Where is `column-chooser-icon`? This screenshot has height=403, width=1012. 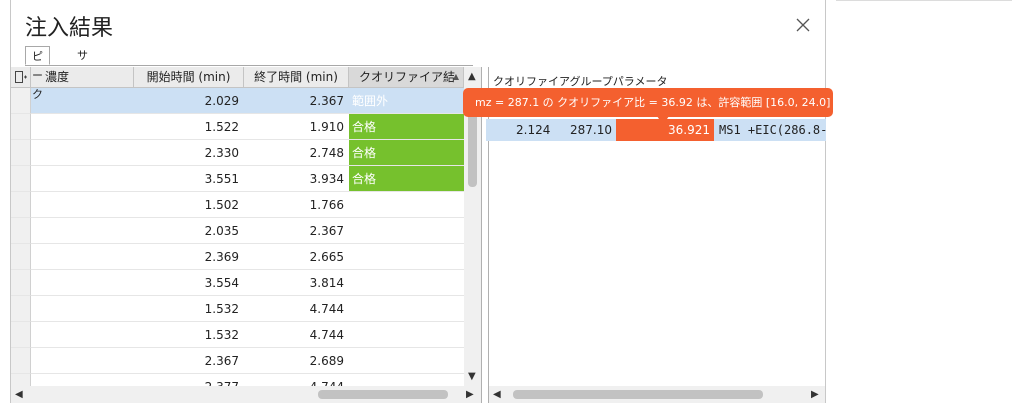 column-chooser-icon is located at coordinates (21, 77).